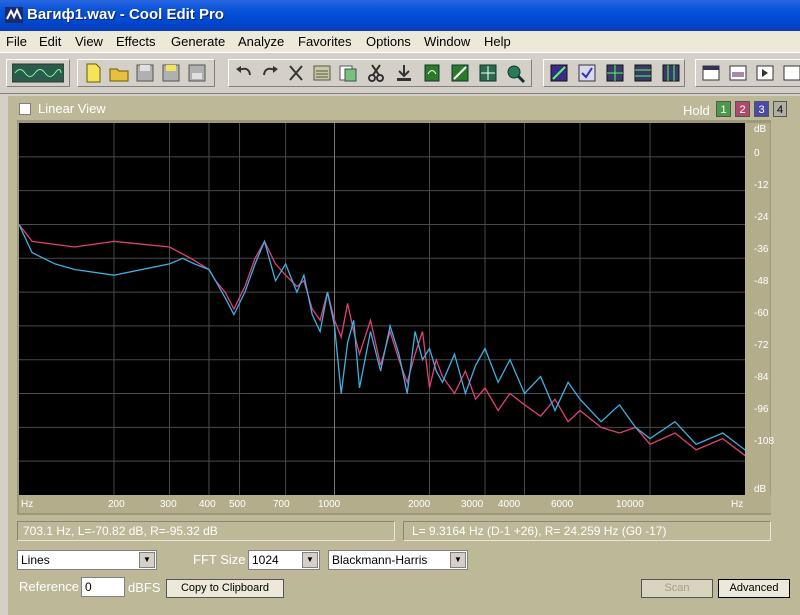  I want to click on new-file-icon, so click(93, 73).